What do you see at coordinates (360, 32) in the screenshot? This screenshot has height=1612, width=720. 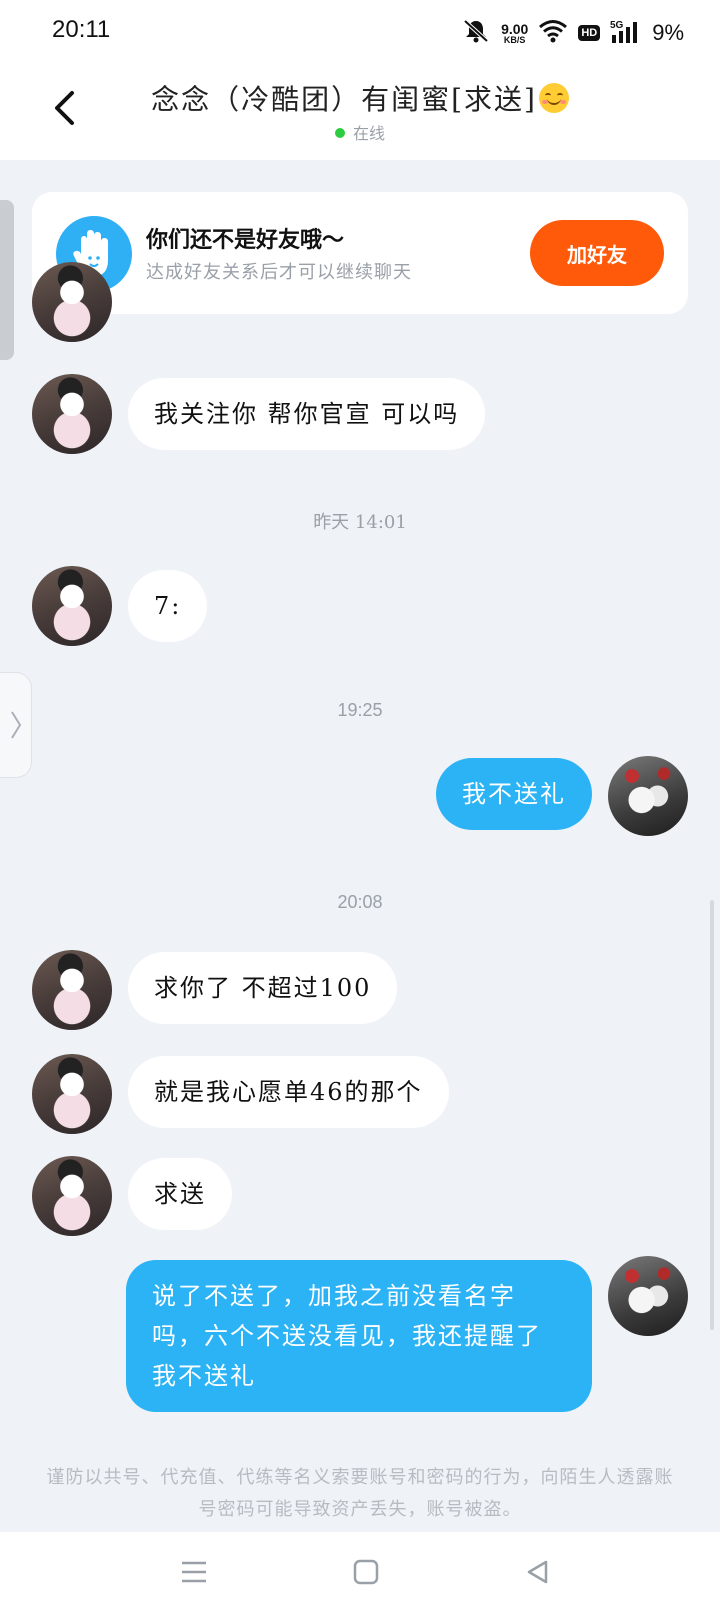 I see `status-bar: 20:11 9.00 KB/S HD 5G 9%` at bounding box center [360, 32].